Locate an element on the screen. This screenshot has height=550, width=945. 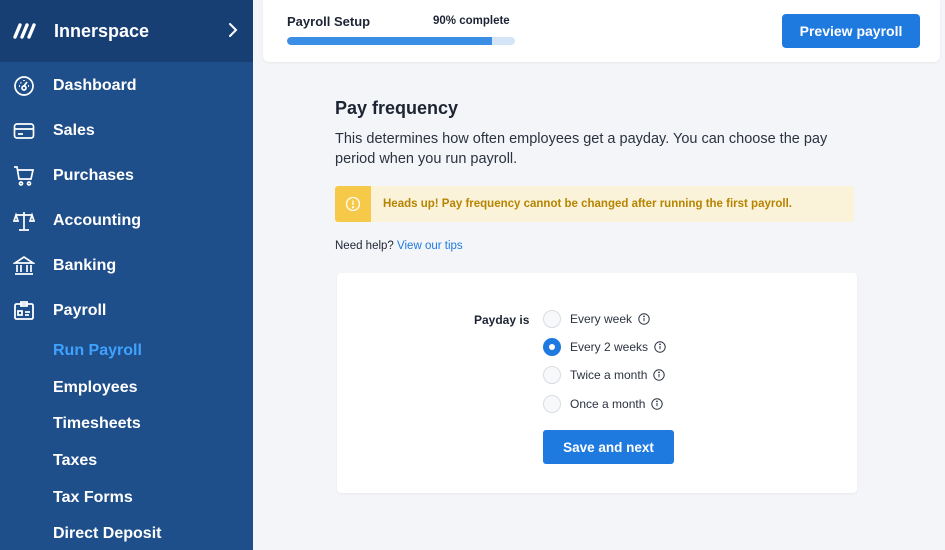
setup-progress-fill is located at coordinates (390, 41).